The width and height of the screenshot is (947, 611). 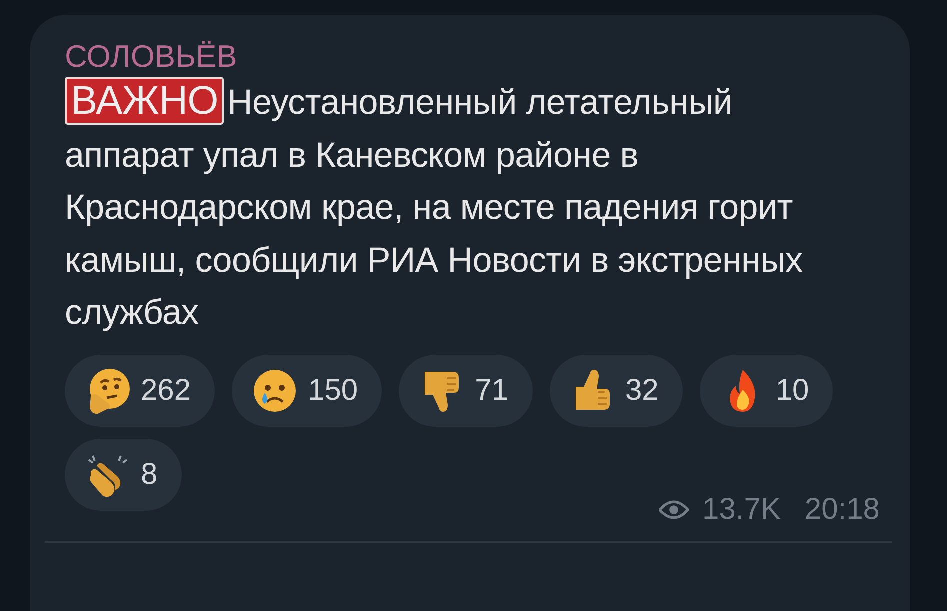 What do you see at coordinates (616, 390) in the screenshot?
I see `reaction-button: 32` at bounding box center [616, 390].